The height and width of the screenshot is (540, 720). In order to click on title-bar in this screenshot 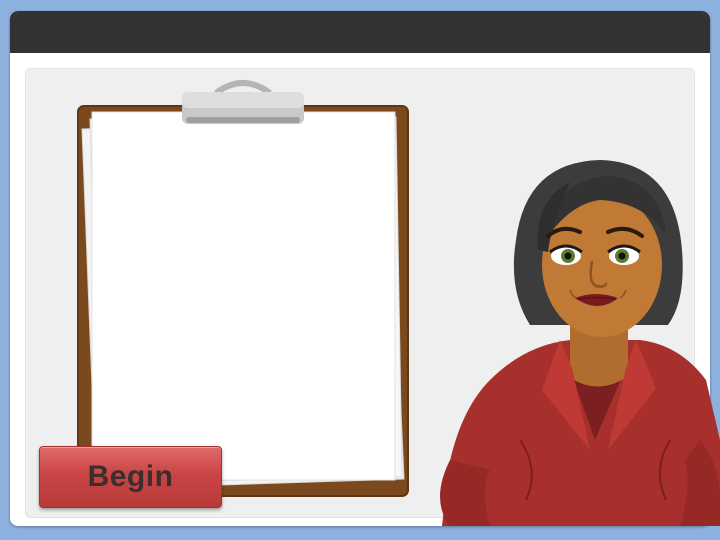, I will do `click(360, 32)`.